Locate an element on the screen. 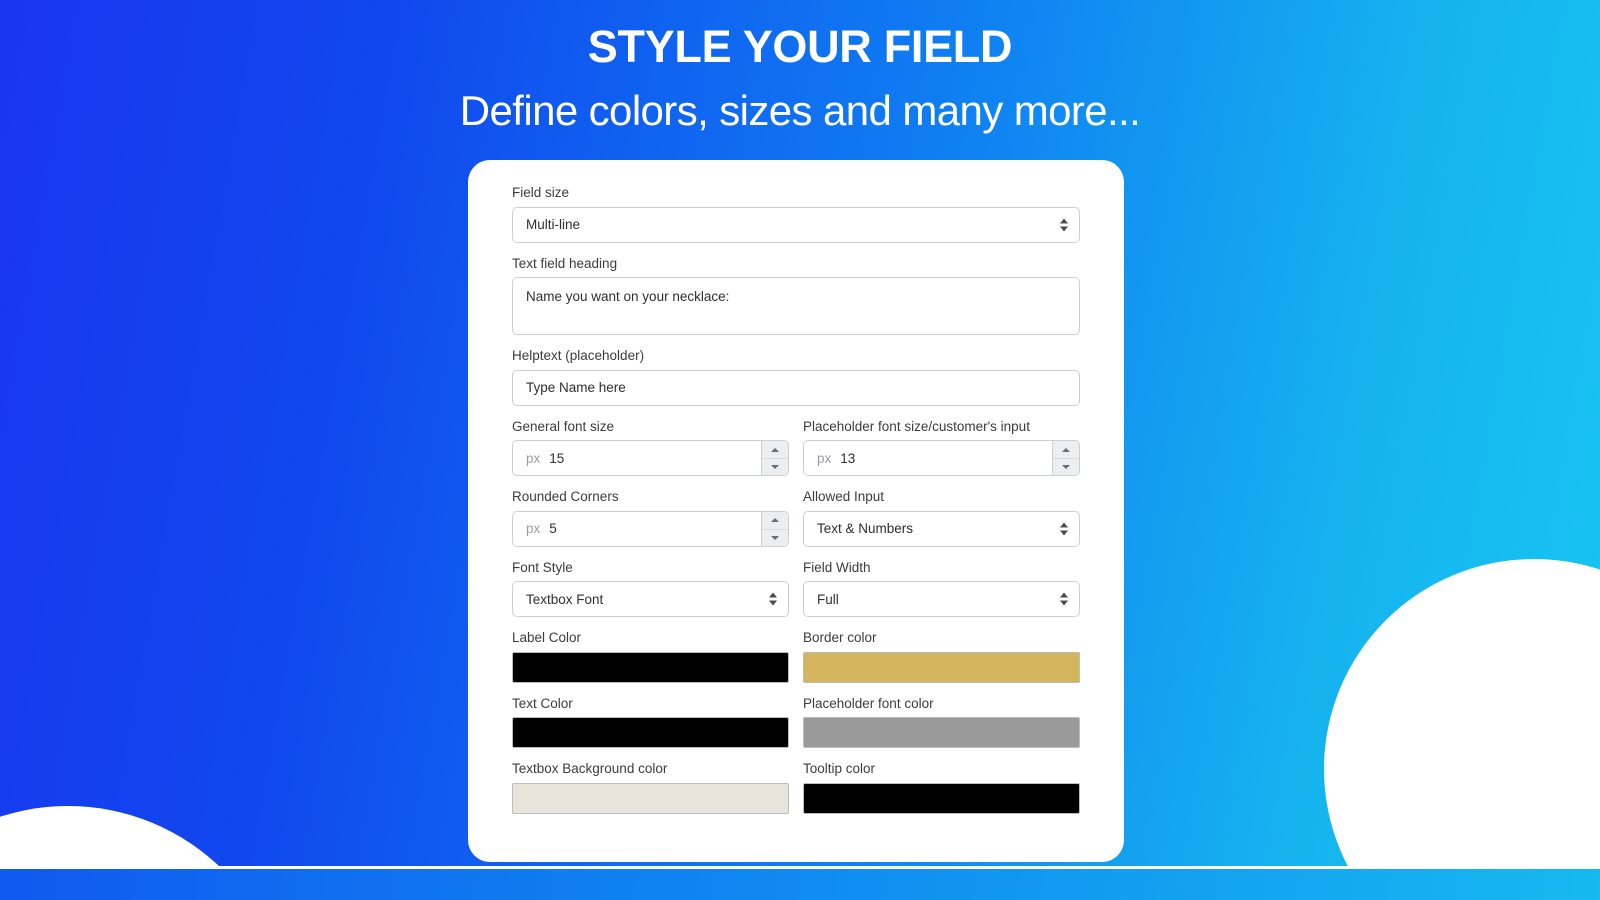 This screenshot has width=1600, height=900. font-style-label: Font Style is located at coordinates (542, 567).